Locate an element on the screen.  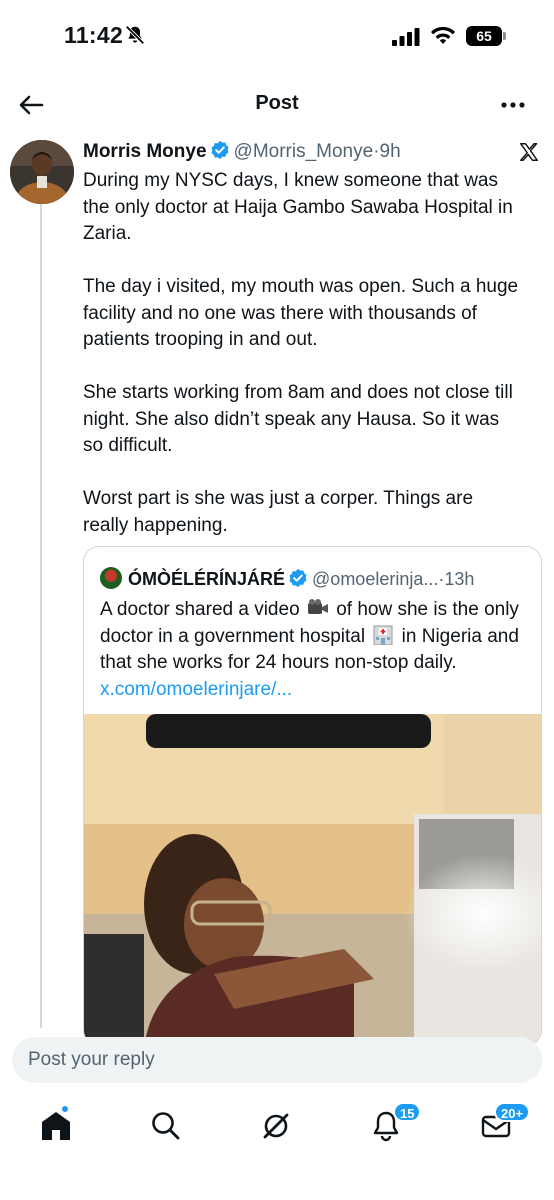
search-icon is located at coordinates (166, 1126).